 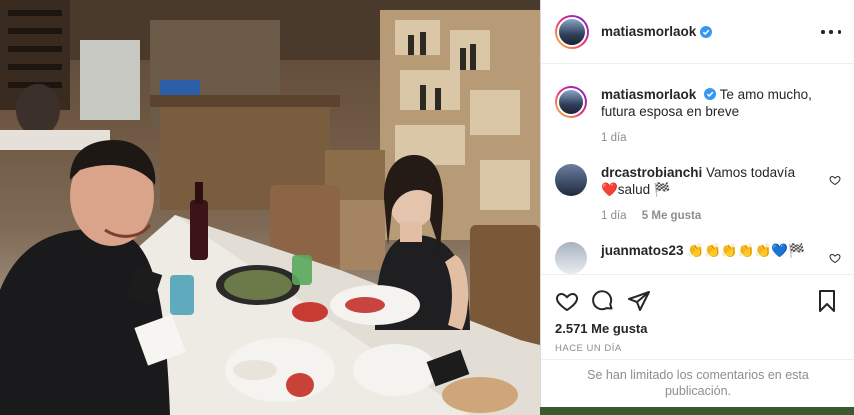 What do you see at coordinates (671, 216) in the screenshot?
I see `comment-likes: 5 Me gusta` at bounding box center [671, 216].